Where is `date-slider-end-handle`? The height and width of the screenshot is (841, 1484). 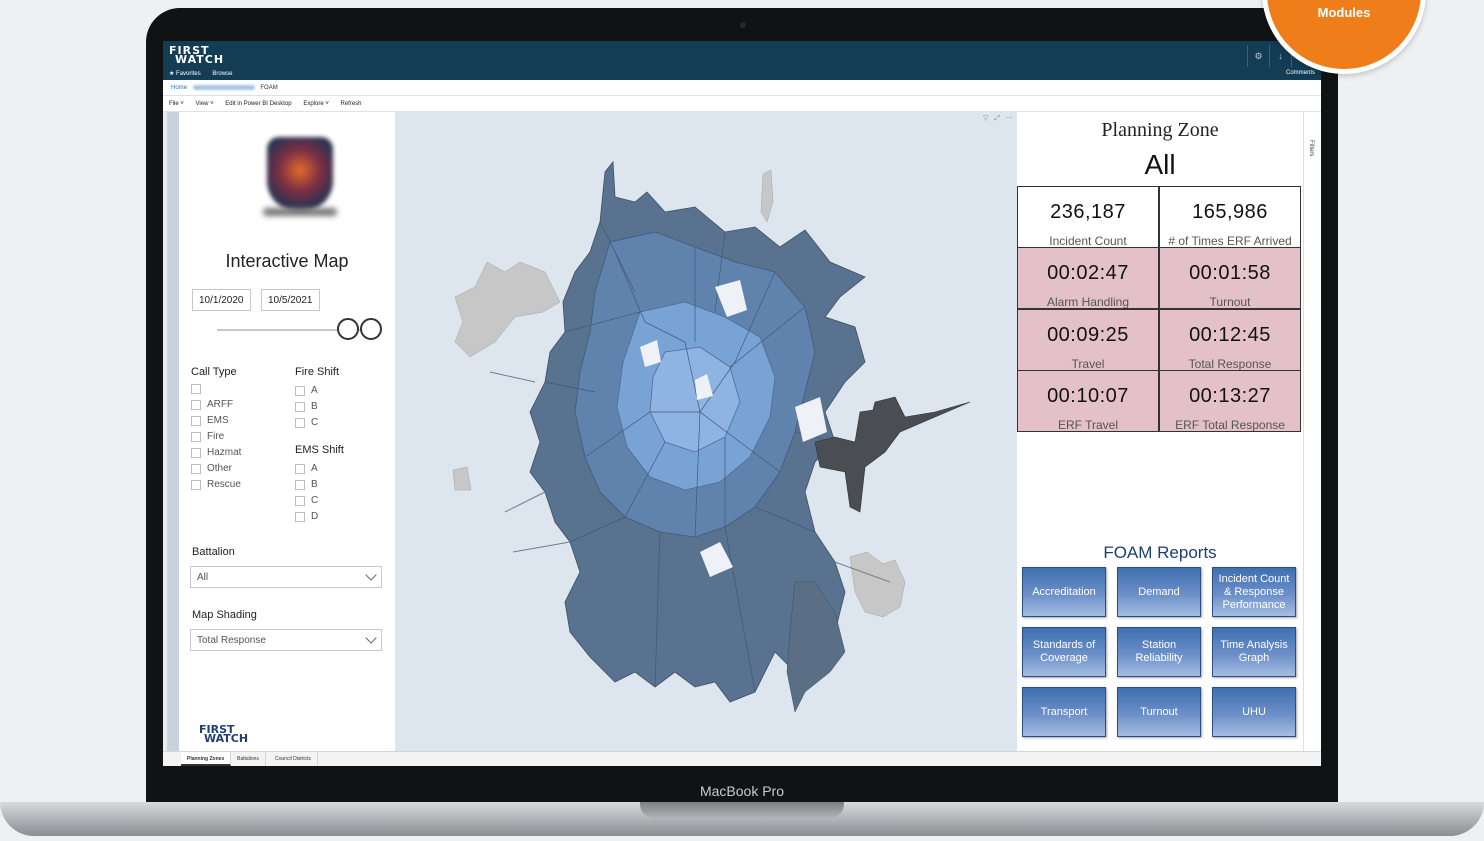 date-slider-end-handle is located at coordinates (371, 329).